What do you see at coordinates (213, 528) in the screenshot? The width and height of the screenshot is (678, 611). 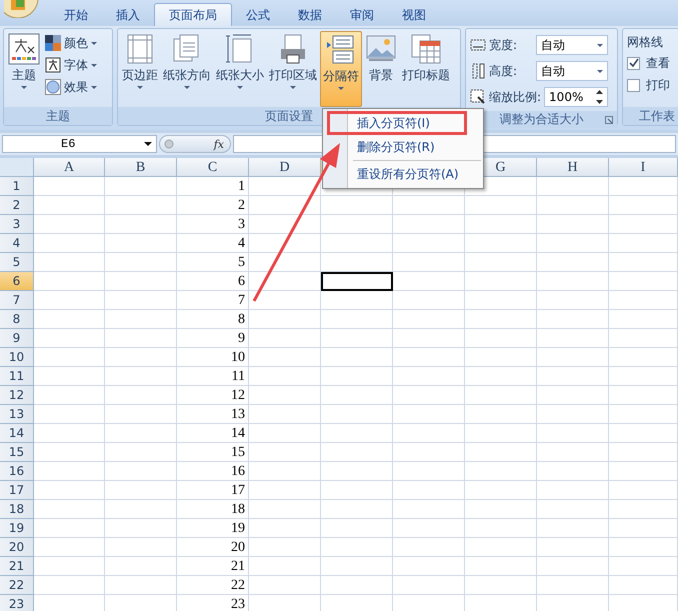 I see `table-cell: 19` at bounding box center [213, 528].